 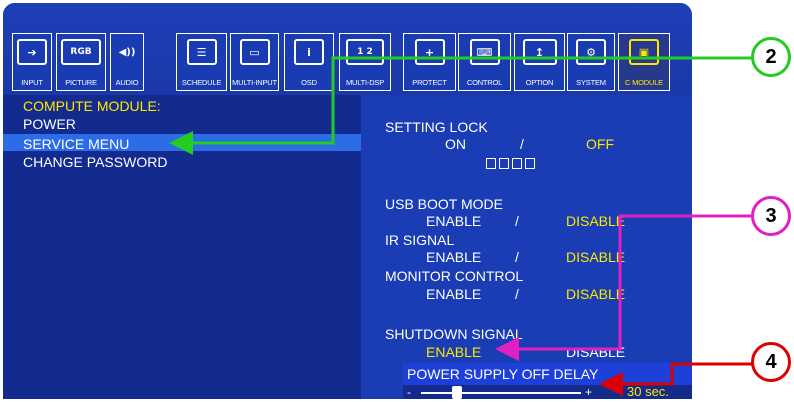 What do you see at coordinates (675, 379) in the screenshot?
I see `callout-4-arrow` at bounding box center [675, 379].